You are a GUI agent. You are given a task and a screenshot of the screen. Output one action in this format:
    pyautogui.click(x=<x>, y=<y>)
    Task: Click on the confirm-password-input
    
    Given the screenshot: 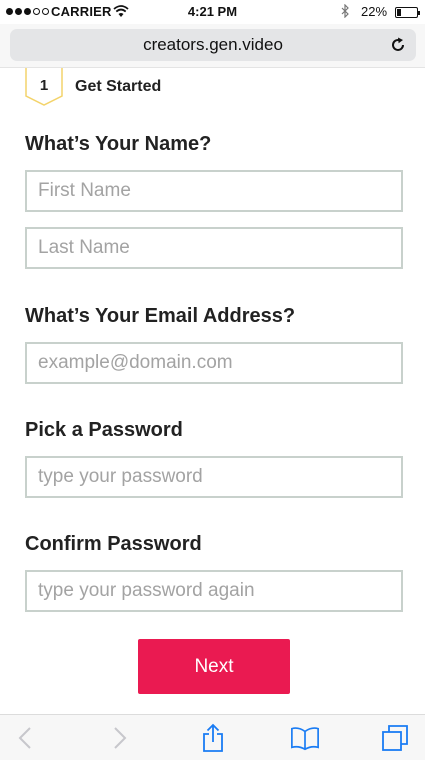 What is the action you would take?
    pyautogui.click(x=214, y=591)
    